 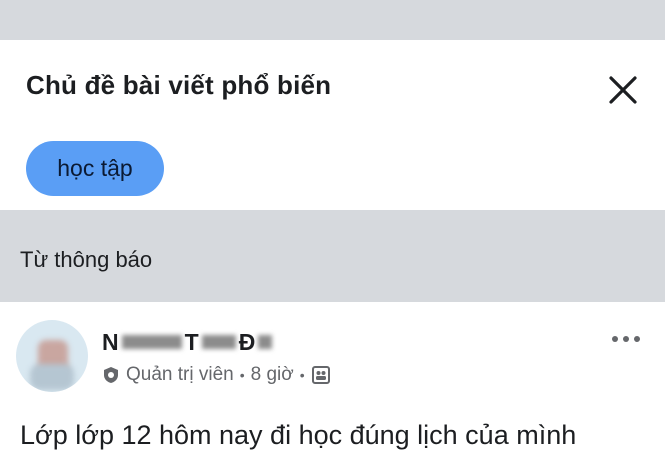 What do you see at coordinates (110, 341) in the screenshot?
I see `author-name-part: N` at bounding box center [110, 341].